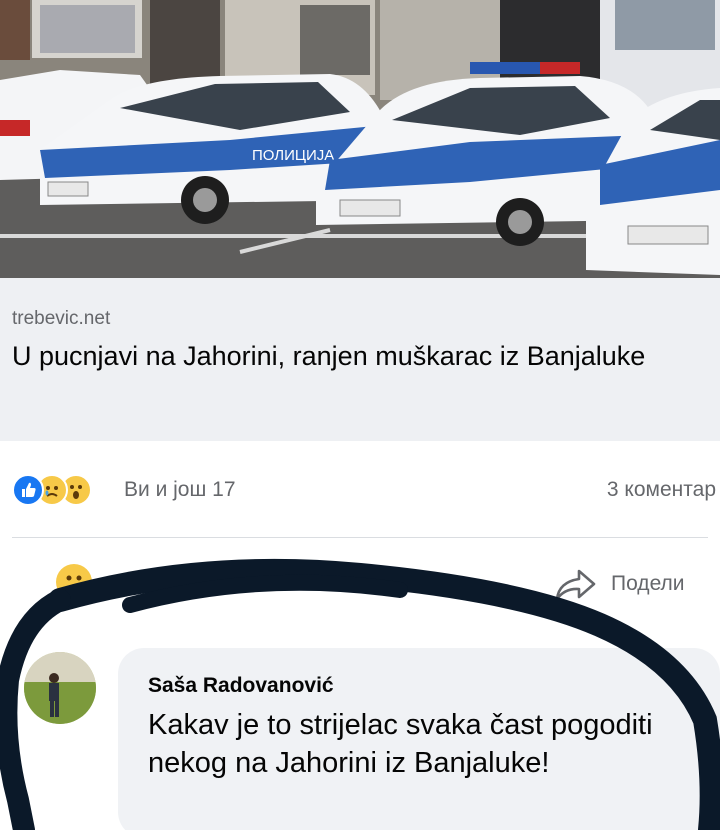 This screenshot has width=720, height=830. I want to click on like-icon, so click(28, 490).